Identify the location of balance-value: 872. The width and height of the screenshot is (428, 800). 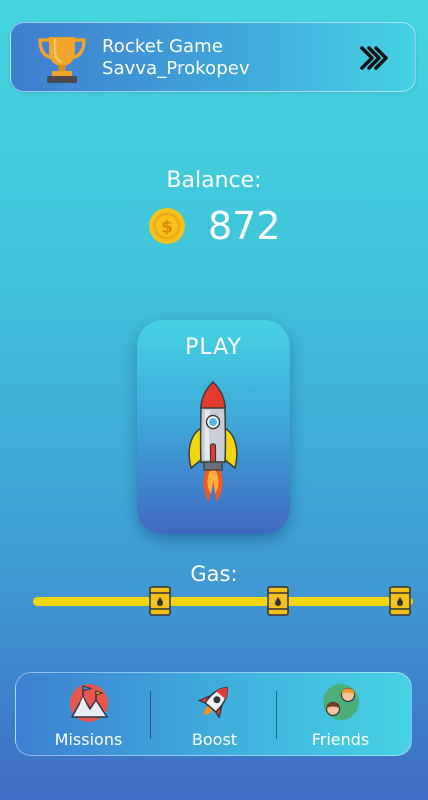
(244, 226).